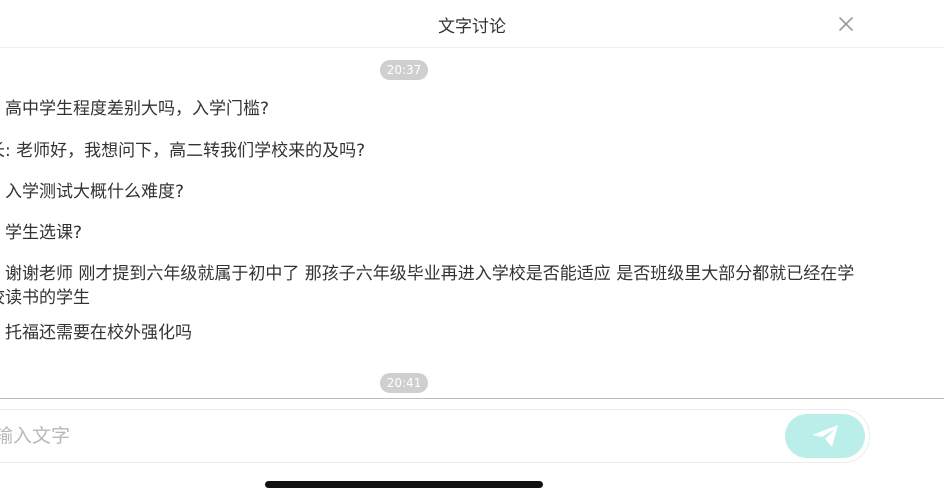 The width and height of the screenshot is (944, 499). What do you see at coordinates (183, 151) in the screenshot?
I see `message-item: 长: 老师好，我想问下，高二转我们学校来的及吗?` at bounding box center [183, 151].